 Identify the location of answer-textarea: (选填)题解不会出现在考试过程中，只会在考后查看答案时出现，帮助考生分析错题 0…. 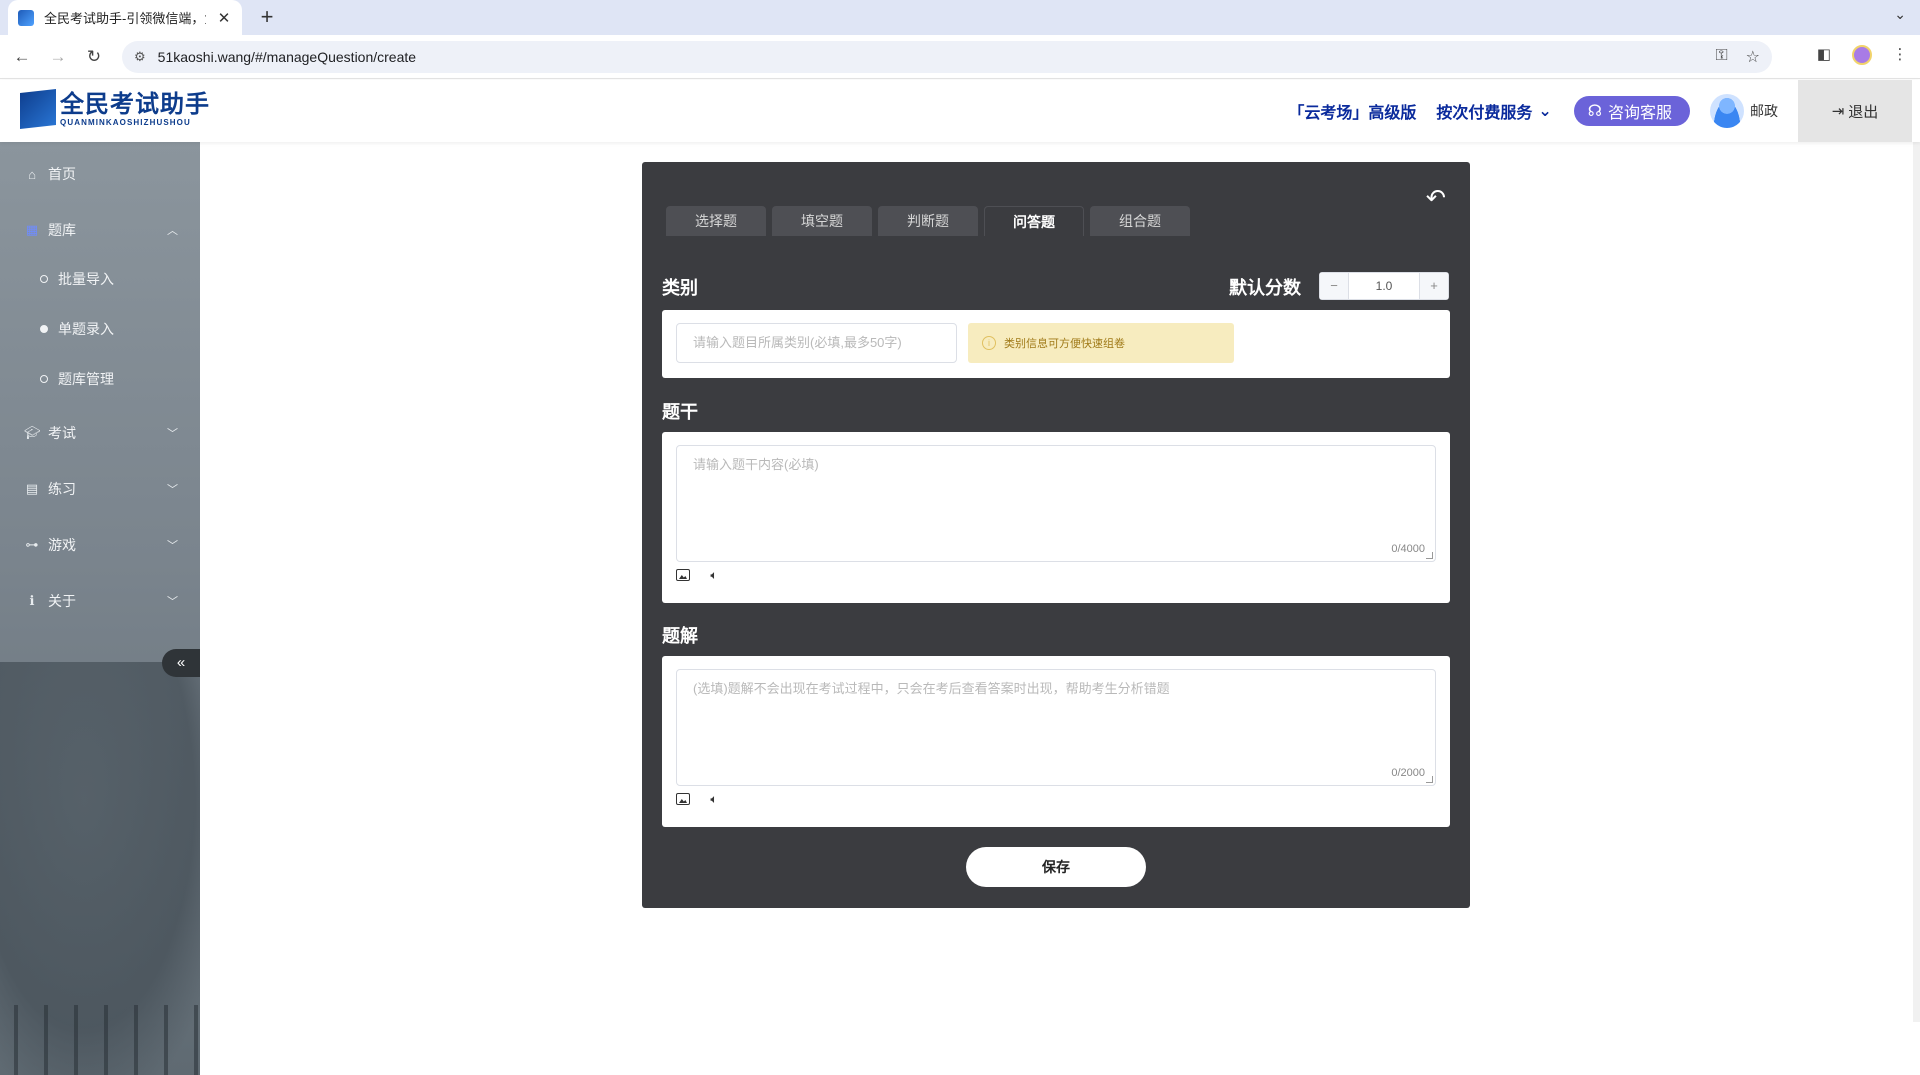
(1056, 727).